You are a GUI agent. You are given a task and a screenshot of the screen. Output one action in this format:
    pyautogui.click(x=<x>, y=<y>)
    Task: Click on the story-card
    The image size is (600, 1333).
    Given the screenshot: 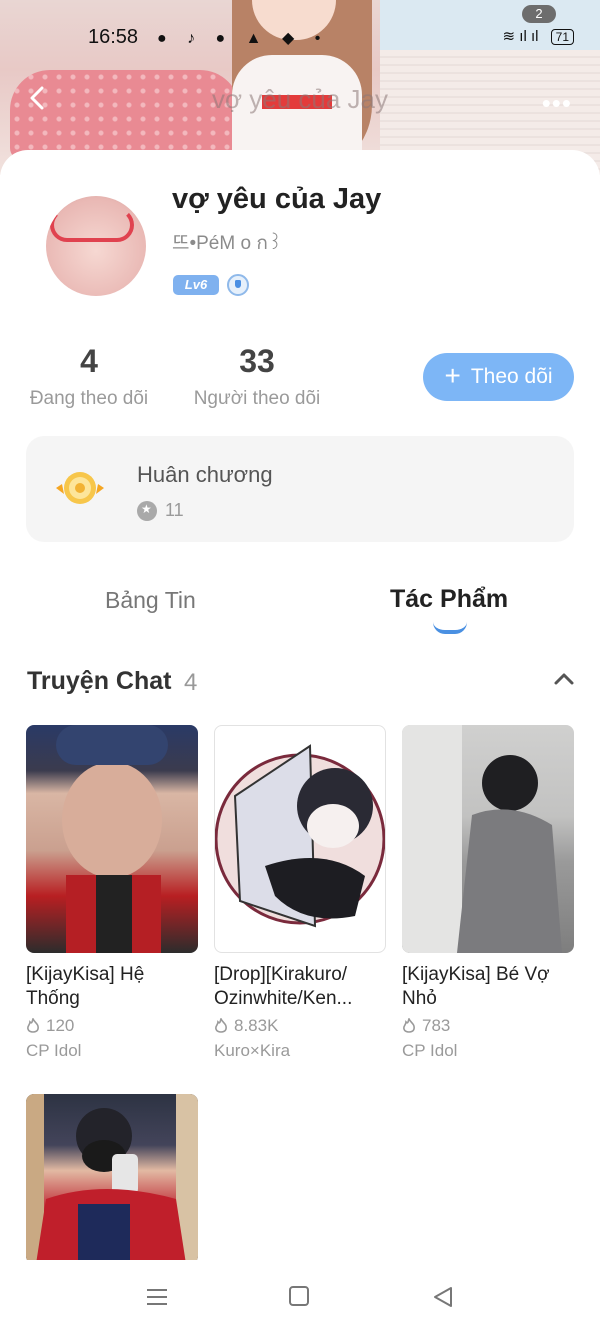 What is the action you would take?
    pyautogui.click(x=112, y=1179)
    